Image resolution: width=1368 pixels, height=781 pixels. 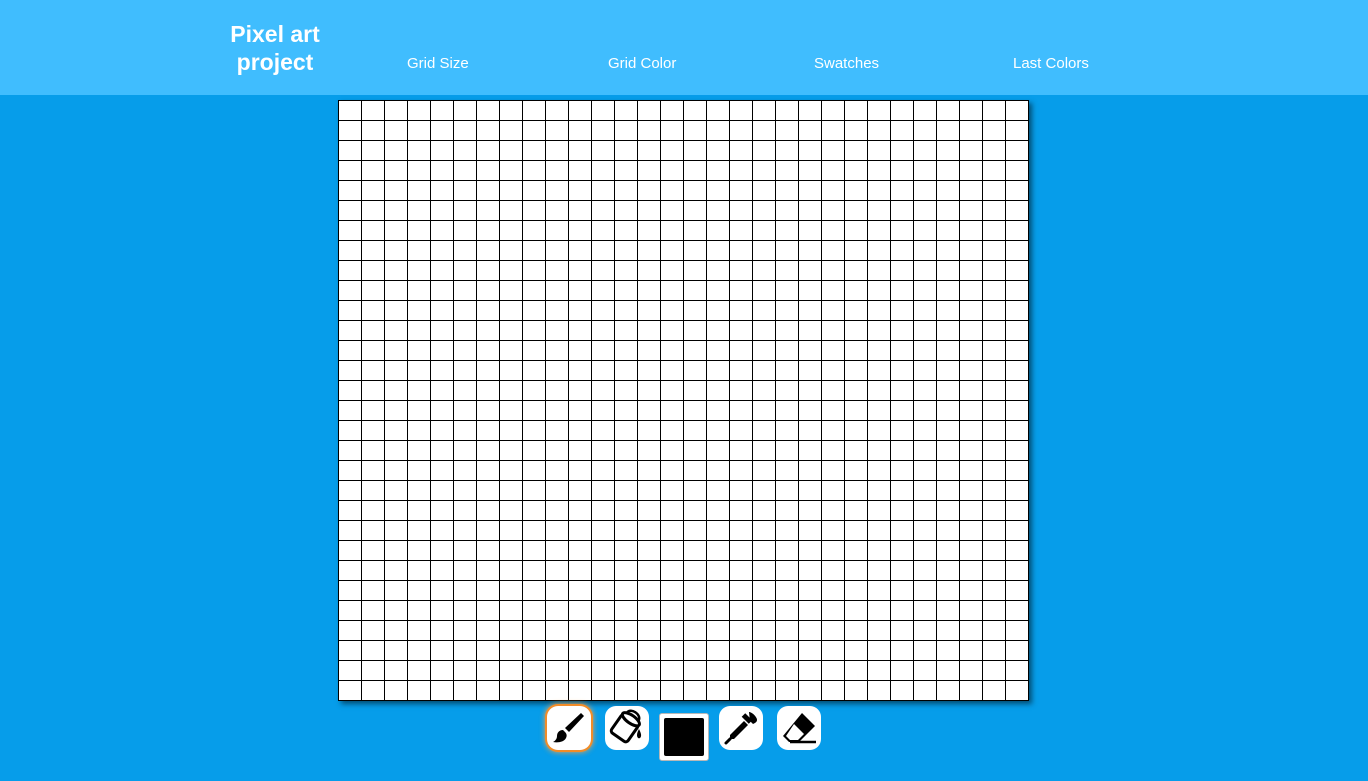 I want to click on nav-last-colors: Last Colors, so click(x=1051, y=64).